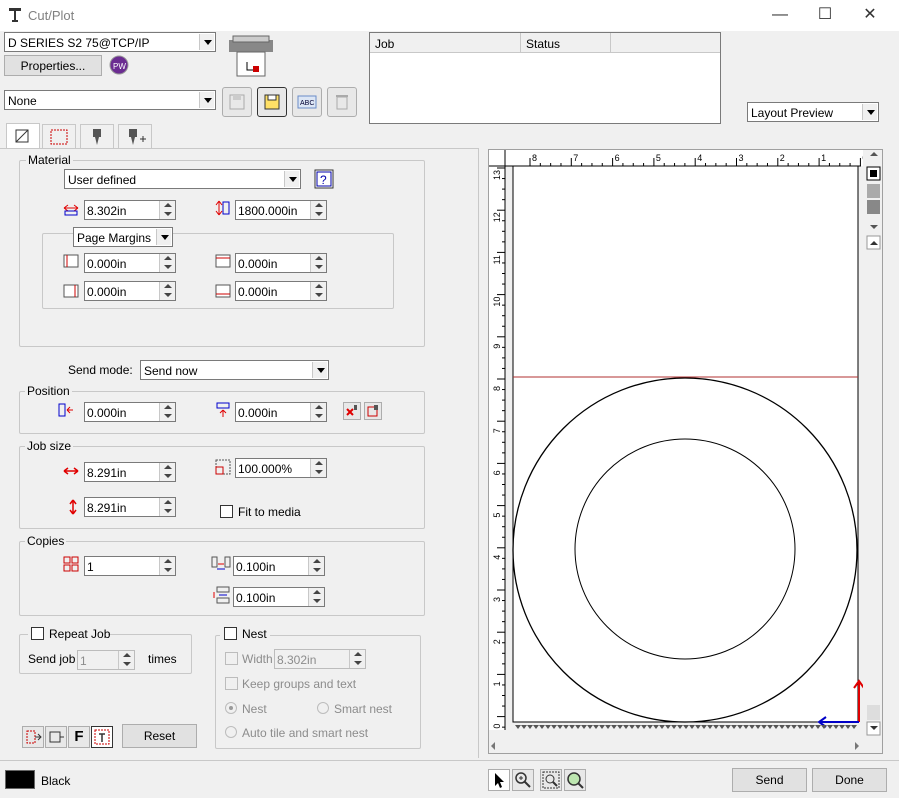  Describe the element at coordinates (323, 708) in the screenshot. I see `smart-nest-radio` at that location.